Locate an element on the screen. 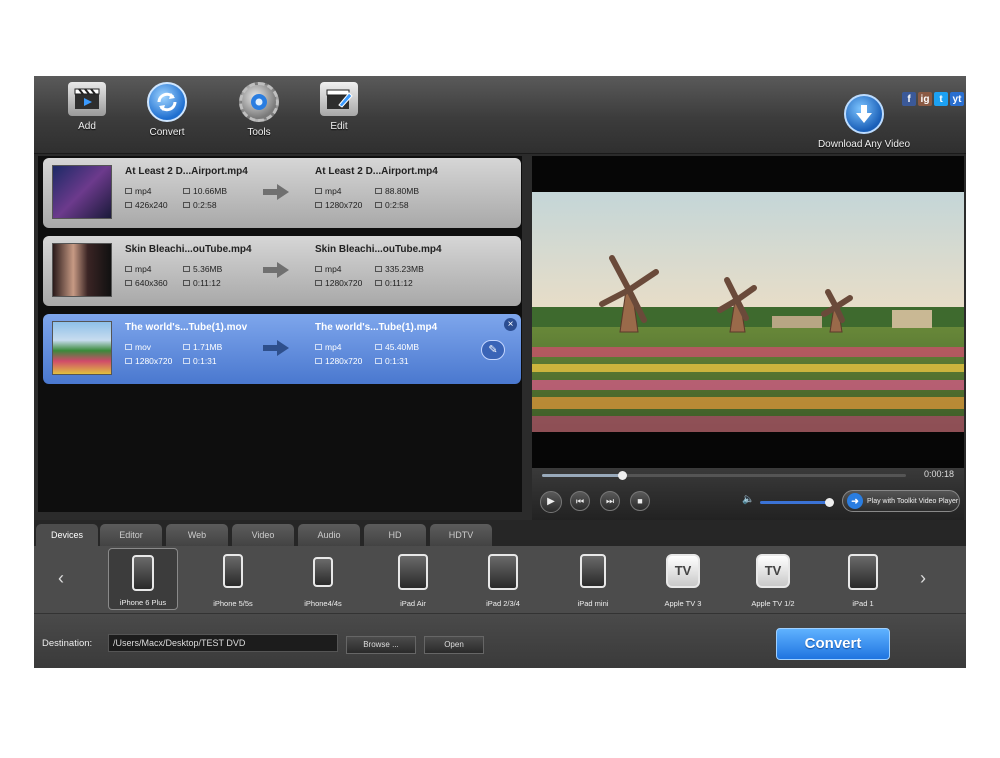 The width and height of the screenshot is (1000, 758). open-button: Open is located at coordinates (454, 645).